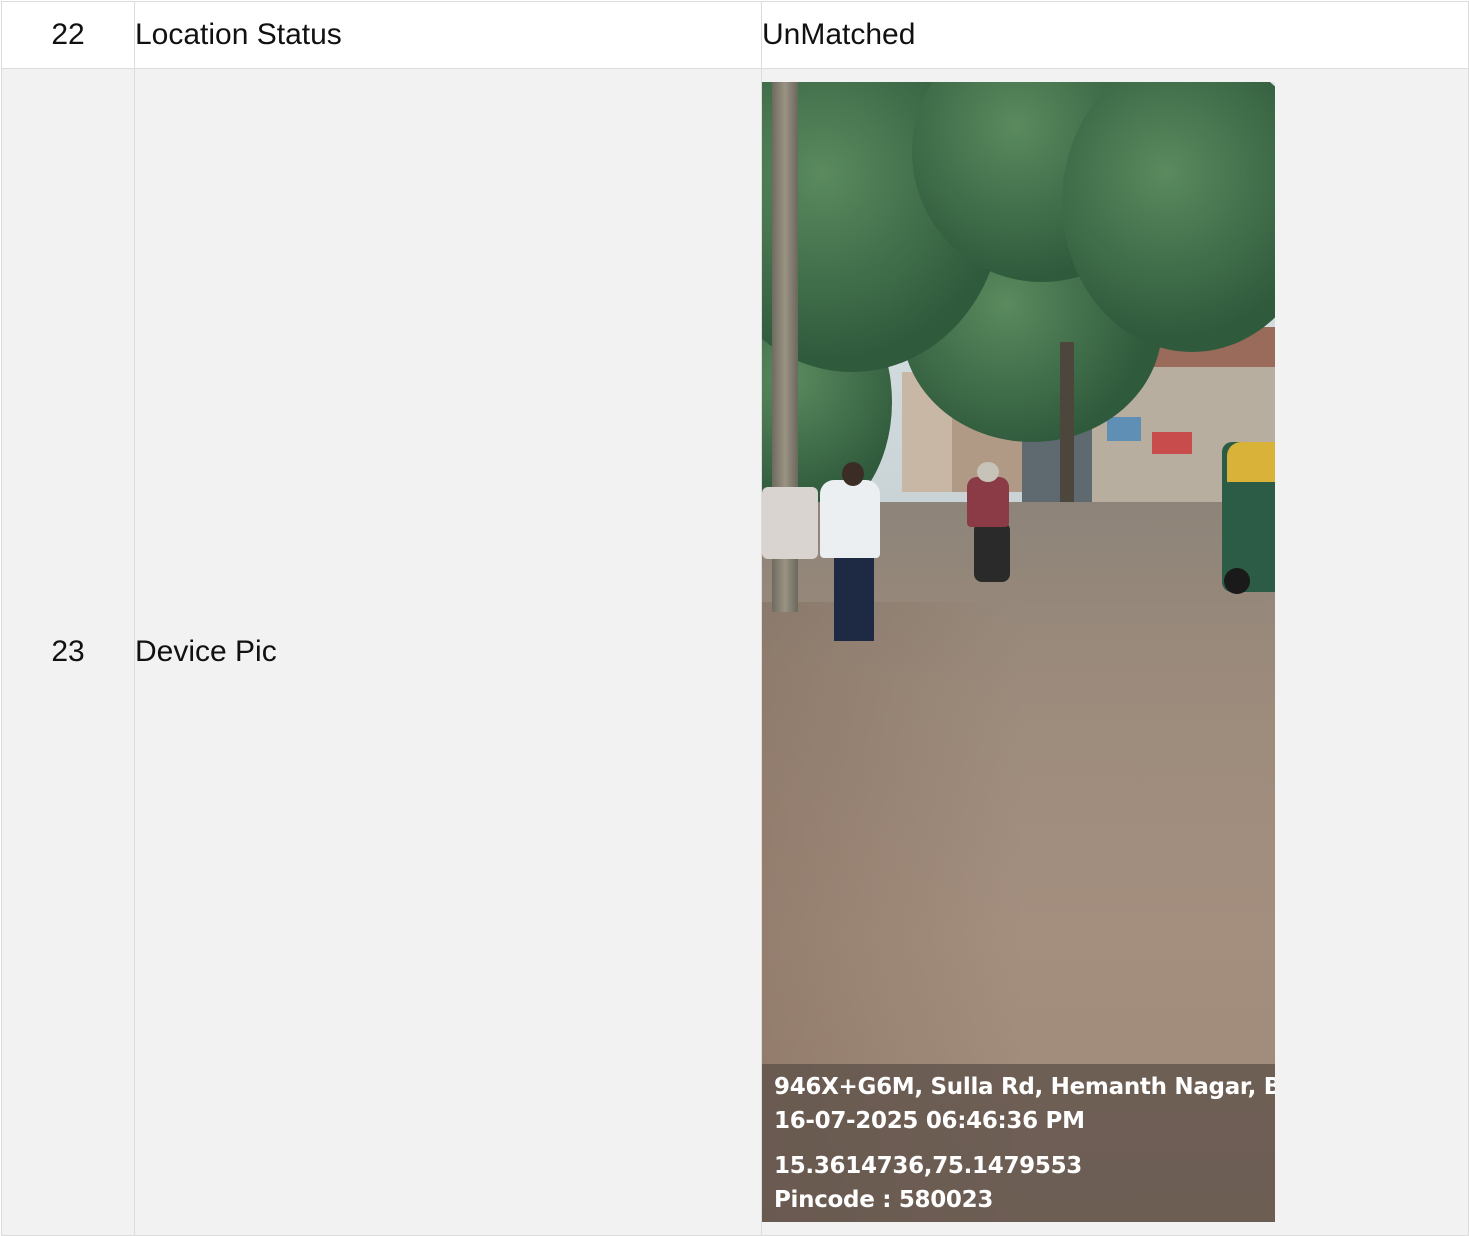 The width and height of the screenshot is (1469, 1236). What do you see at coordinates (929, 1121) in the screenshot?
I see `geo-datetime: 16-07-2025 06:46:36 PM` at bounding box center [929, 1121].